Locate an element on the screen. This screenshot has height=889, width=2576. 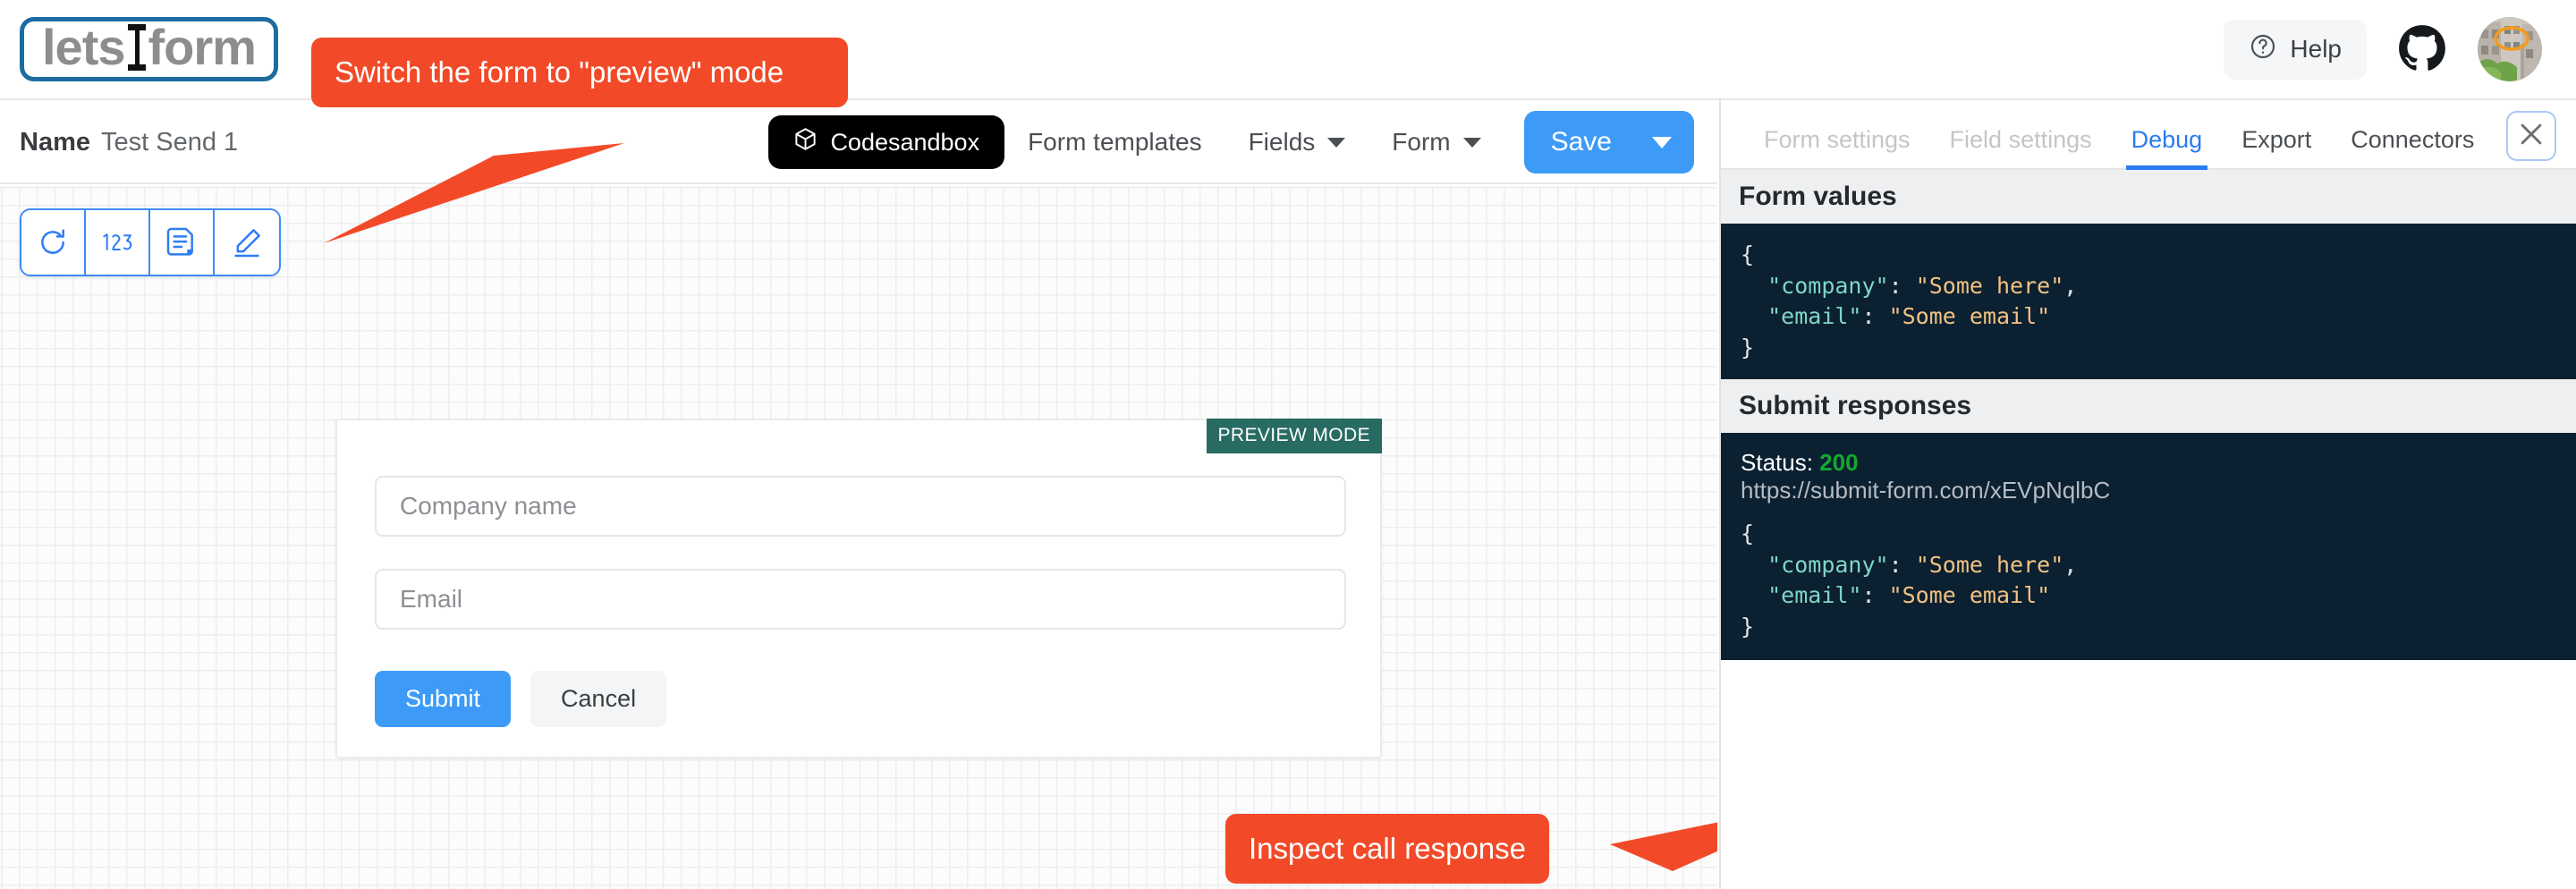
question-circle-icon is located at coordinates (2263, 49).